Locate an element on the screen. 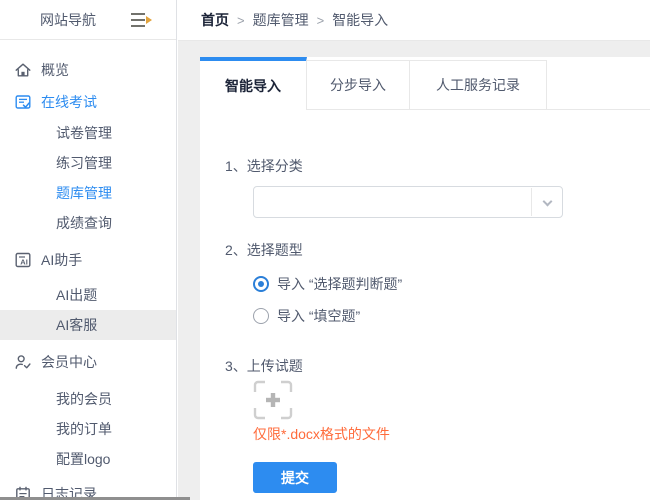  sidebar-item-label: 概览 is located at coordinates (55, 70).